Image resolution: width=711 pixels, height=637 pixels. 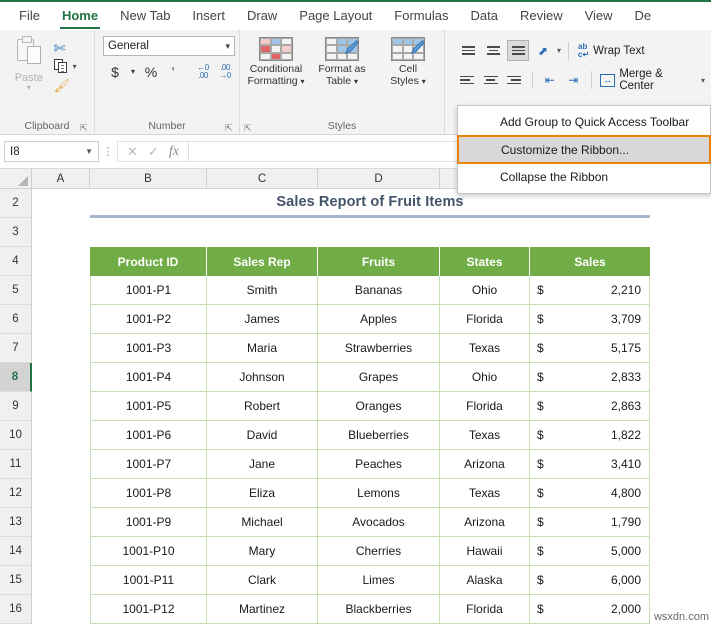 What do you see at coordinates (262, 348) in the screenshot?
I see `table-cell-rep: Maria` at bounding box center [262, 348].